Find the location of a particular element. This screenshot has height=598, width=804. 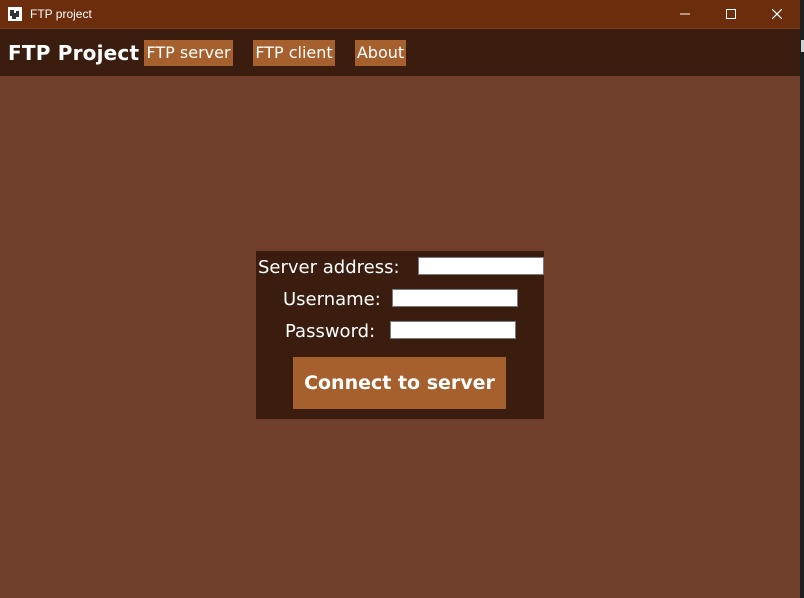

app-icon is located at coordinates (15, 14).